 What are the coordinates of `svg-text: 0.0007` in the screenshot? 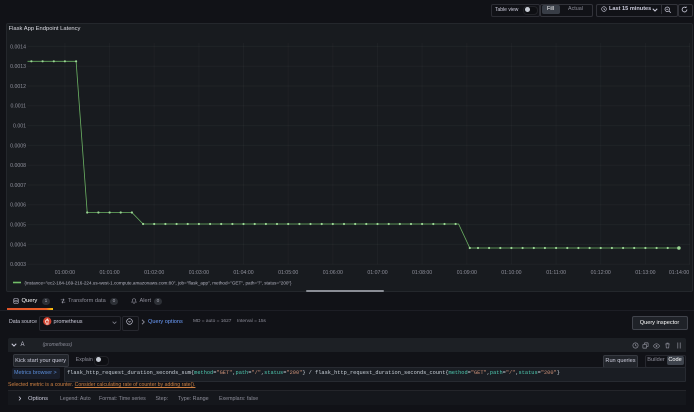 It's located at (18, 186).